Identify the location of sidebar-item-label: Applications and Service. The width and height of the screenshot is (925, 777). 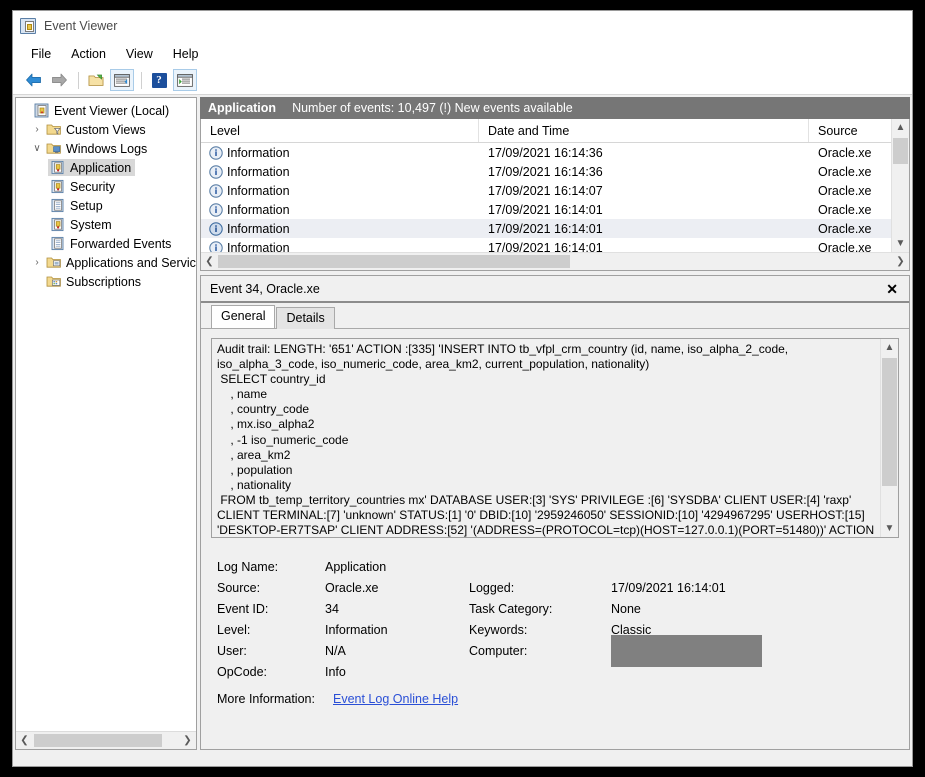
(131, 262).